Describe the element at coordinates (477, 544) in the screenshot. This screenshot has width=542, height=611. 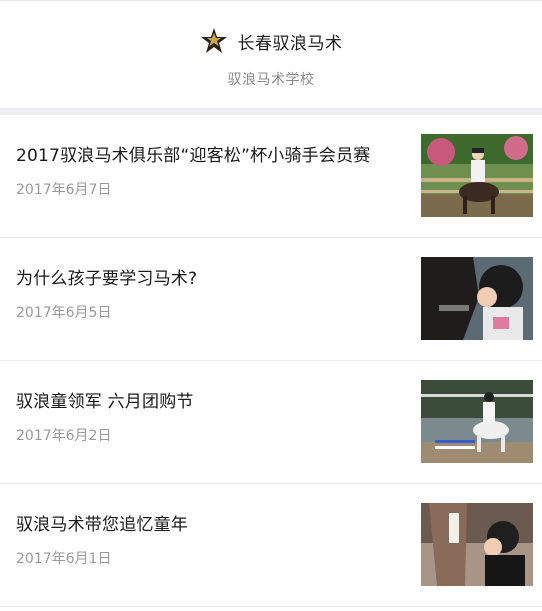
I see `child-with-horse-photo` at that location.